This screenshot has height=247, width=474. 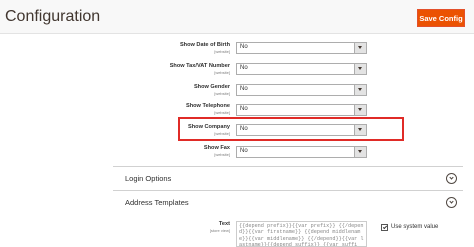 What do you see at coordinates (157, 202) in the screenshot?
I see `section-title-address-templates: Address Templates` at bounding box center [157, 202].